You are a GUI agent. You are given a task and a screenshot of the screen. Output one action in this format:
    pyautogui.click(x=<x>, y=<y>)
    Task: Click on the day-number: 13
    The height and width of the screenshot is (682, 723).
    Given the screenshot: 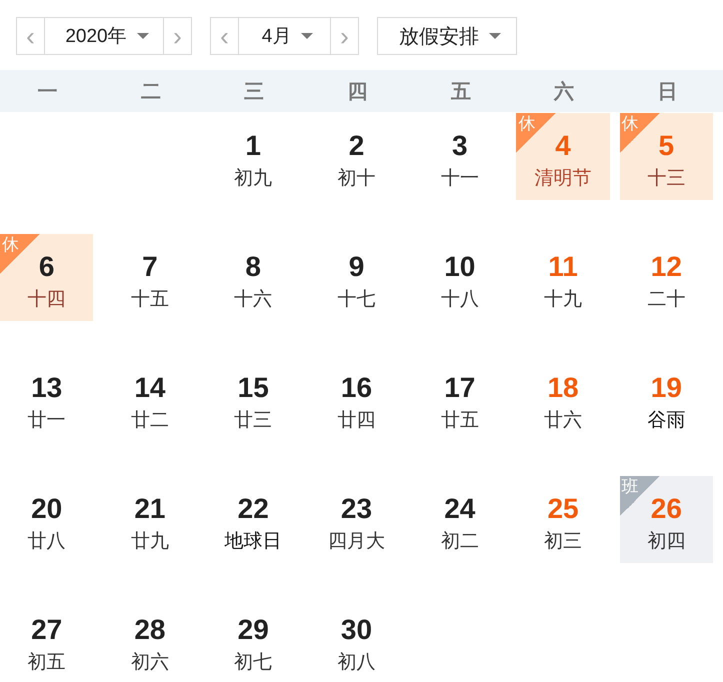 What is the action you would take?
    pyautogui.click(x=46, y=388)
    